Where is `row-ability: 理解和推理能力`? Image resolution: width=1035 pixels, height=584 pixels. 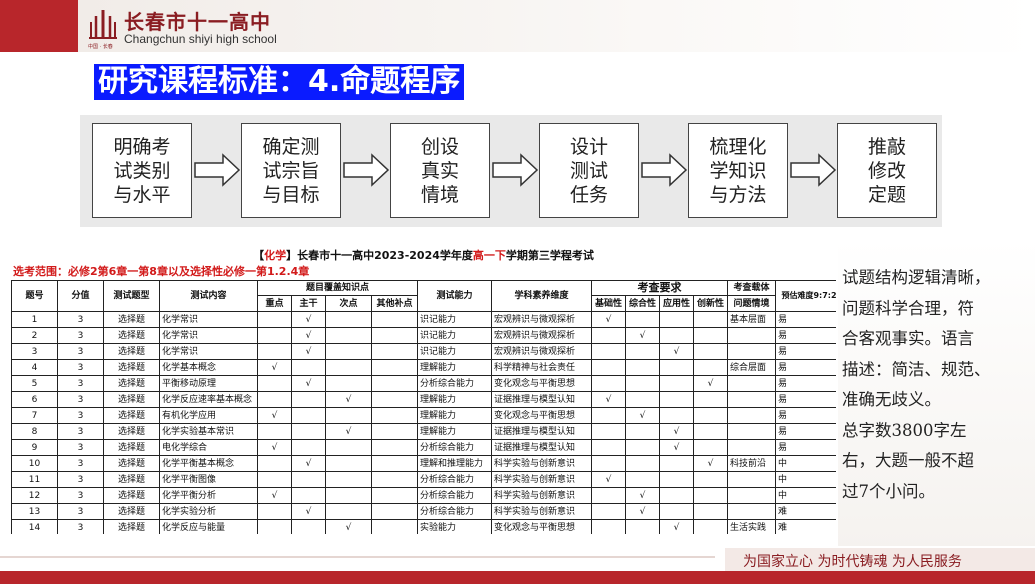
row-ability: 理解和推理能力 is located at coordinates (455, 463).